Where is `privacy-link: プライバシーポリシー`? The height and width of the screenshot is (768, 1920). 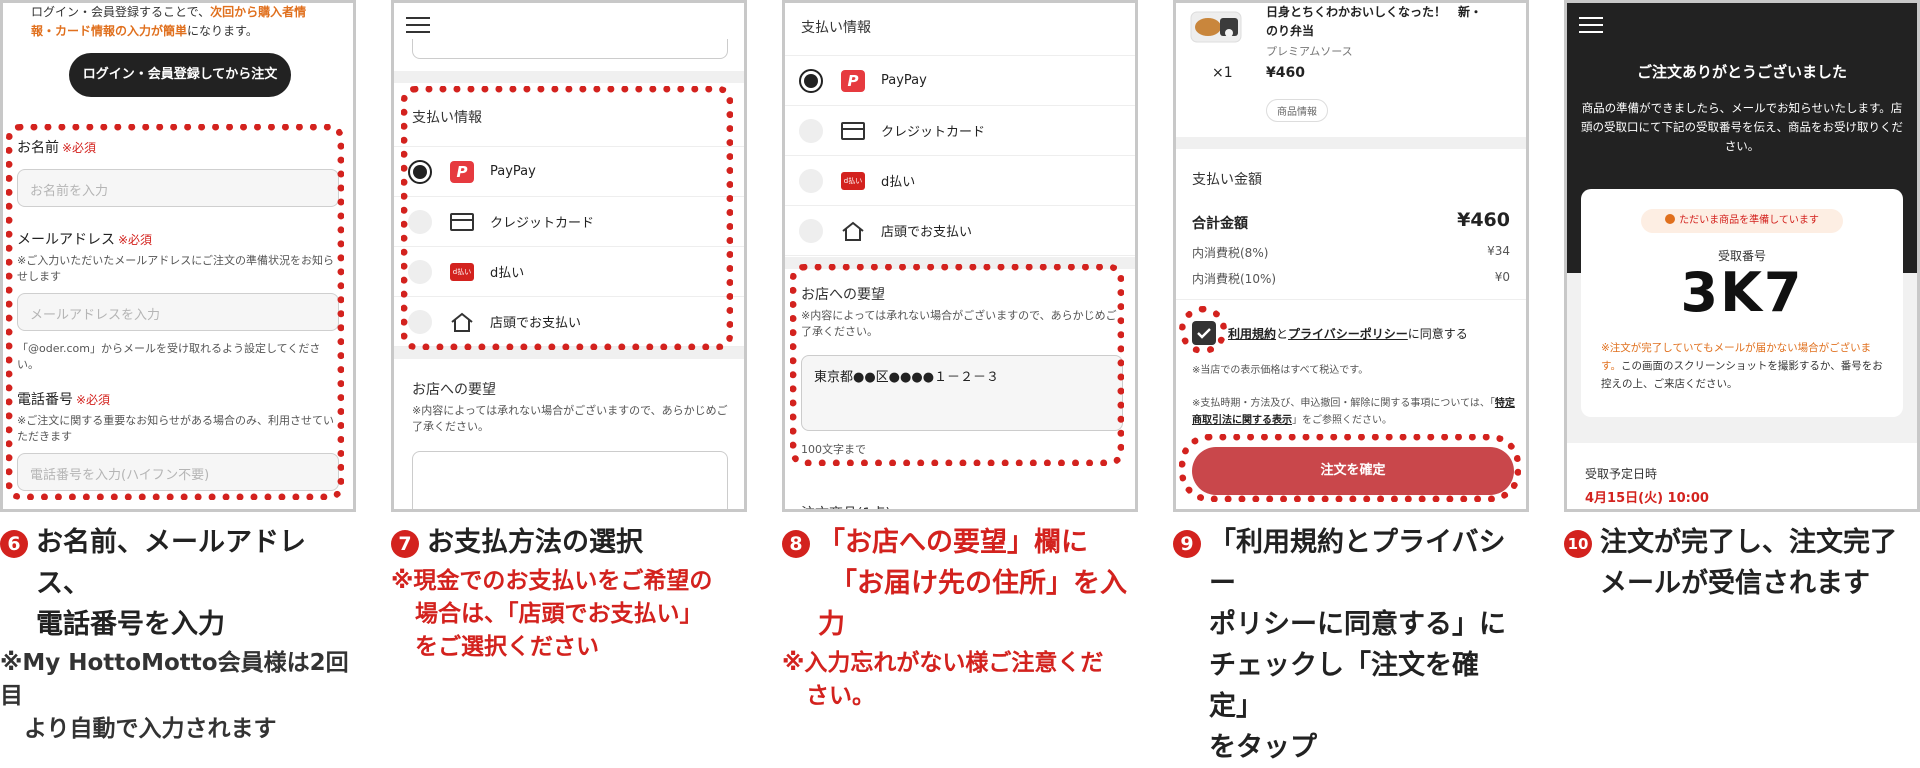 privacy-link: プライバシーポリシー is located at coordinates (1348, 334).